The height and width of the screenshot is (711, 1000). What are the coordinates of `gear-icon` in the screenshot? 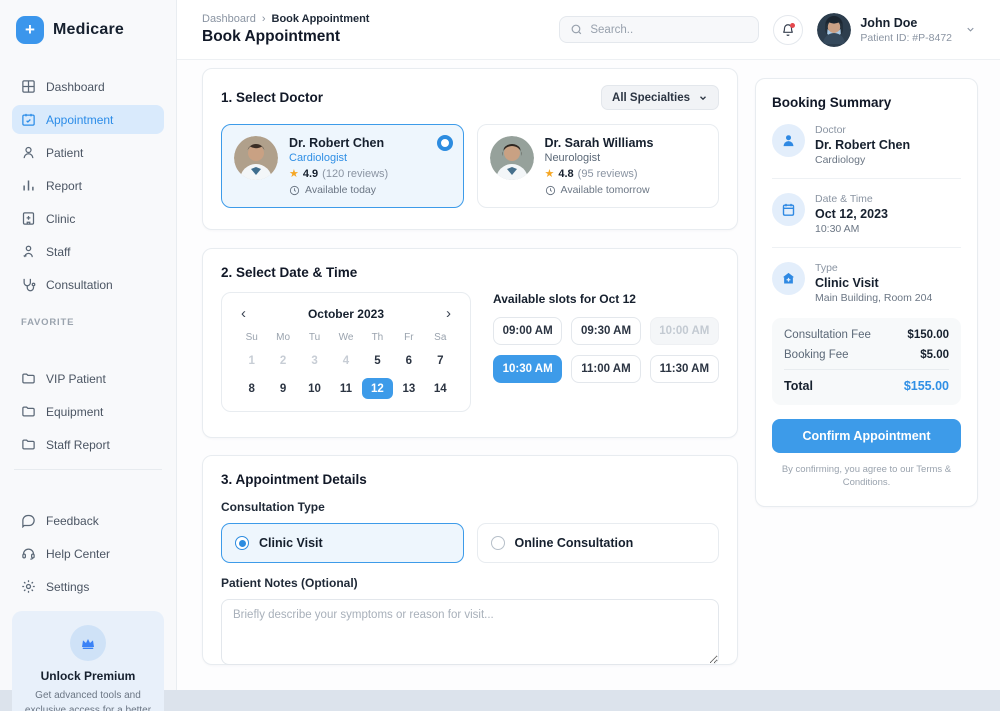 It's located at (28, 586).